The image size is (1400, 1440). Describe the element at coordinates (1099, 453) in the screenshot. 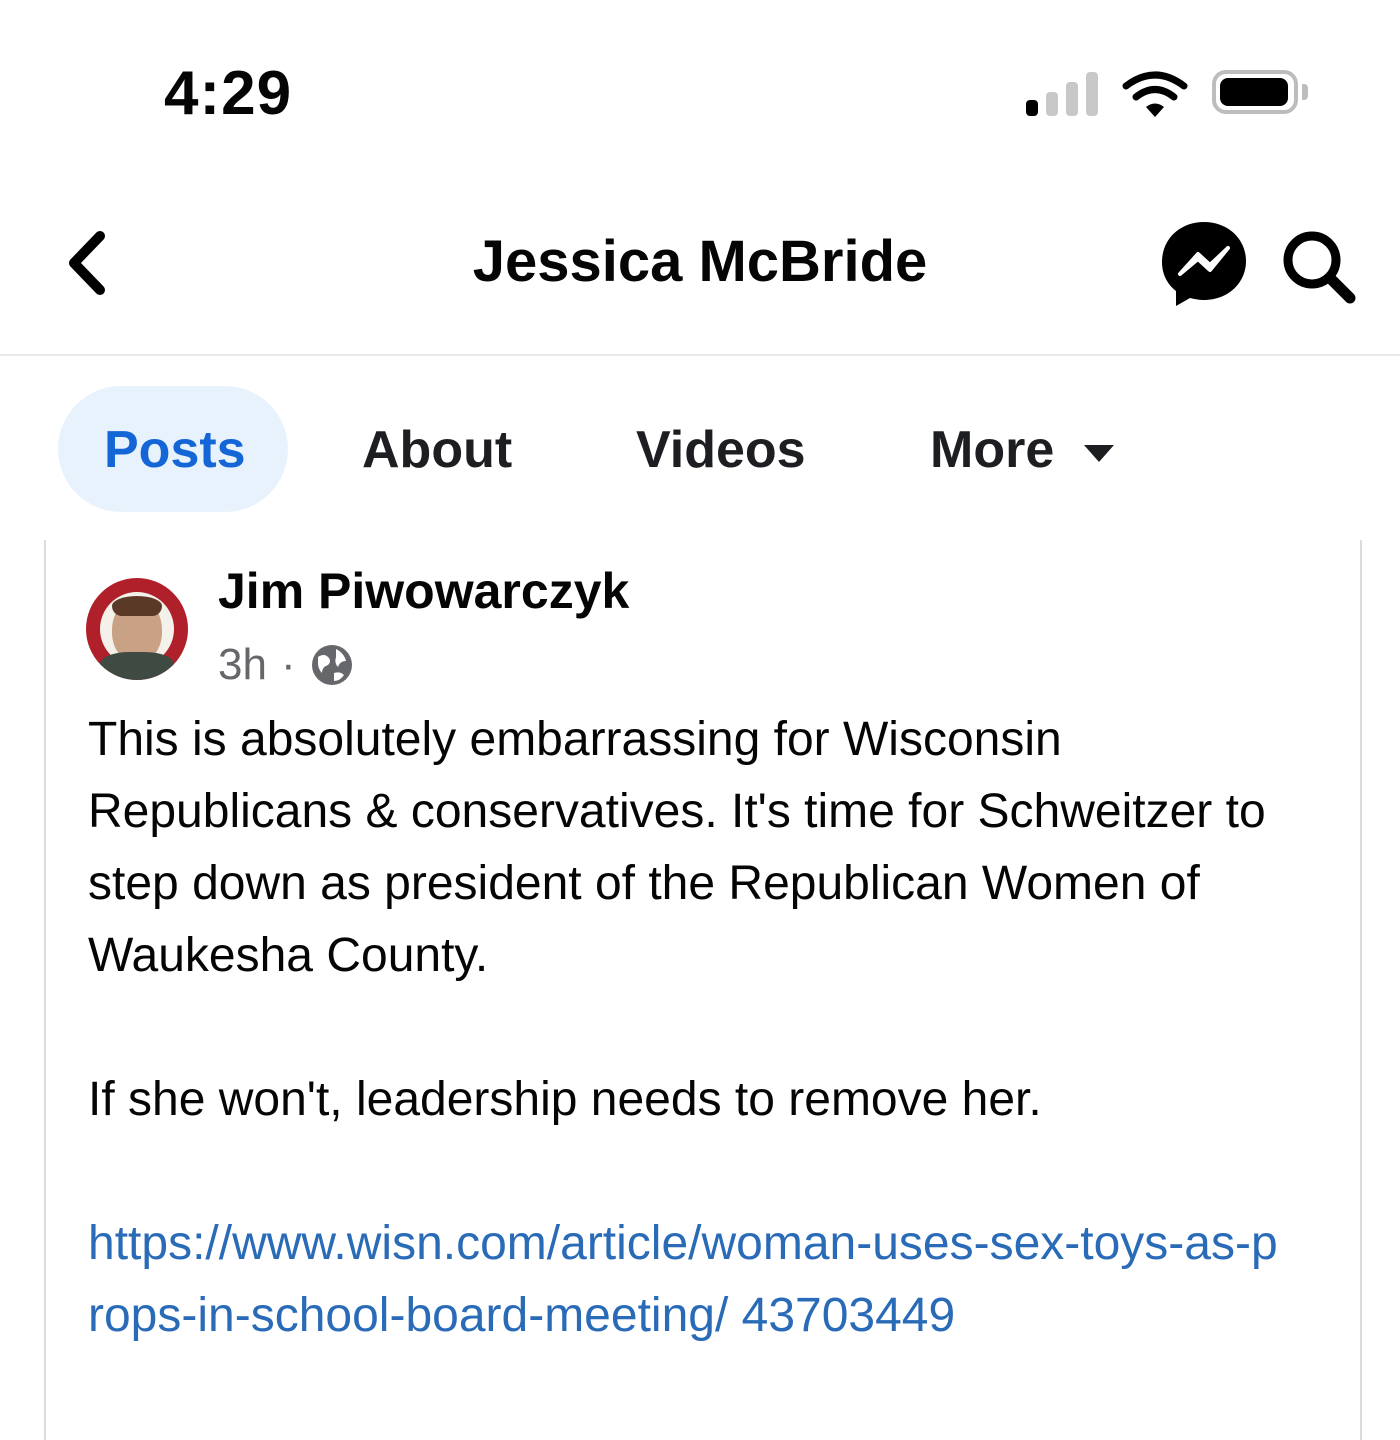

I see `caret-down-icon` at that location.